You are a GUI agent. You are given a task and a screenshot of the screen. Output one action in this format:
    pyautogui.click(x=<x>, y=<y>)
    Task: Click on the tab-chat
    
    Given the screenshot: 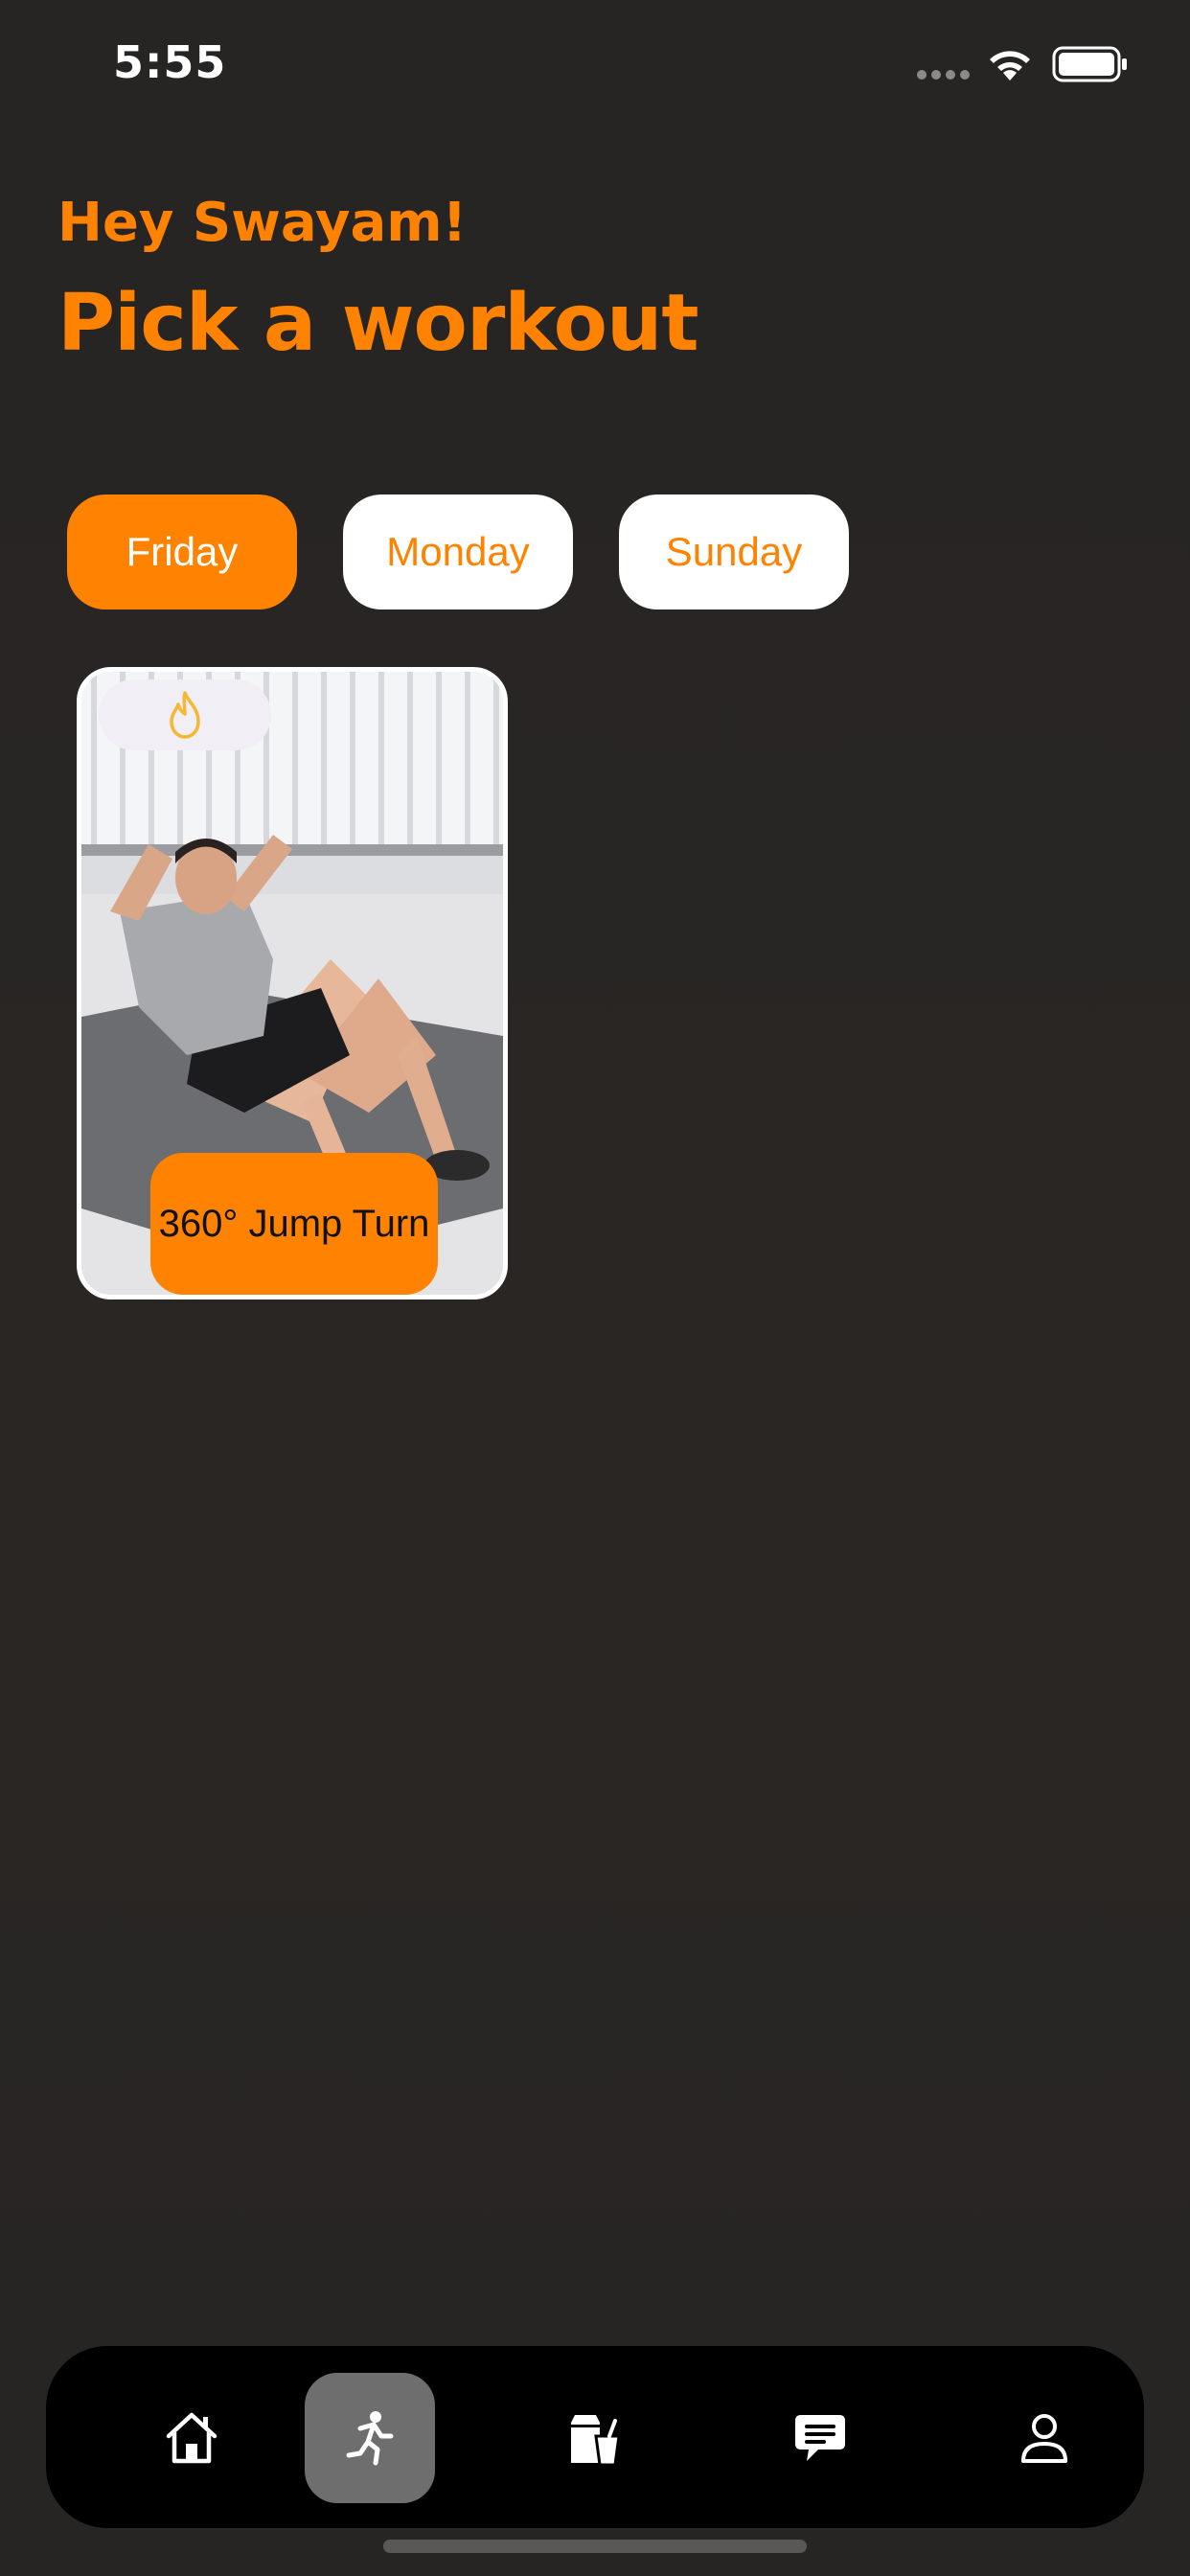 What is the action you would take?
    pyautogui.click(x=820, y=2438)
    